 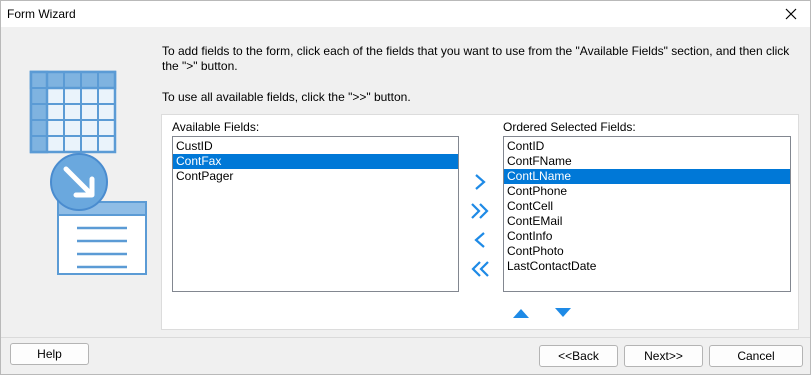 I want to click on window-title: Form Wizard, so click(x=41, y=14).